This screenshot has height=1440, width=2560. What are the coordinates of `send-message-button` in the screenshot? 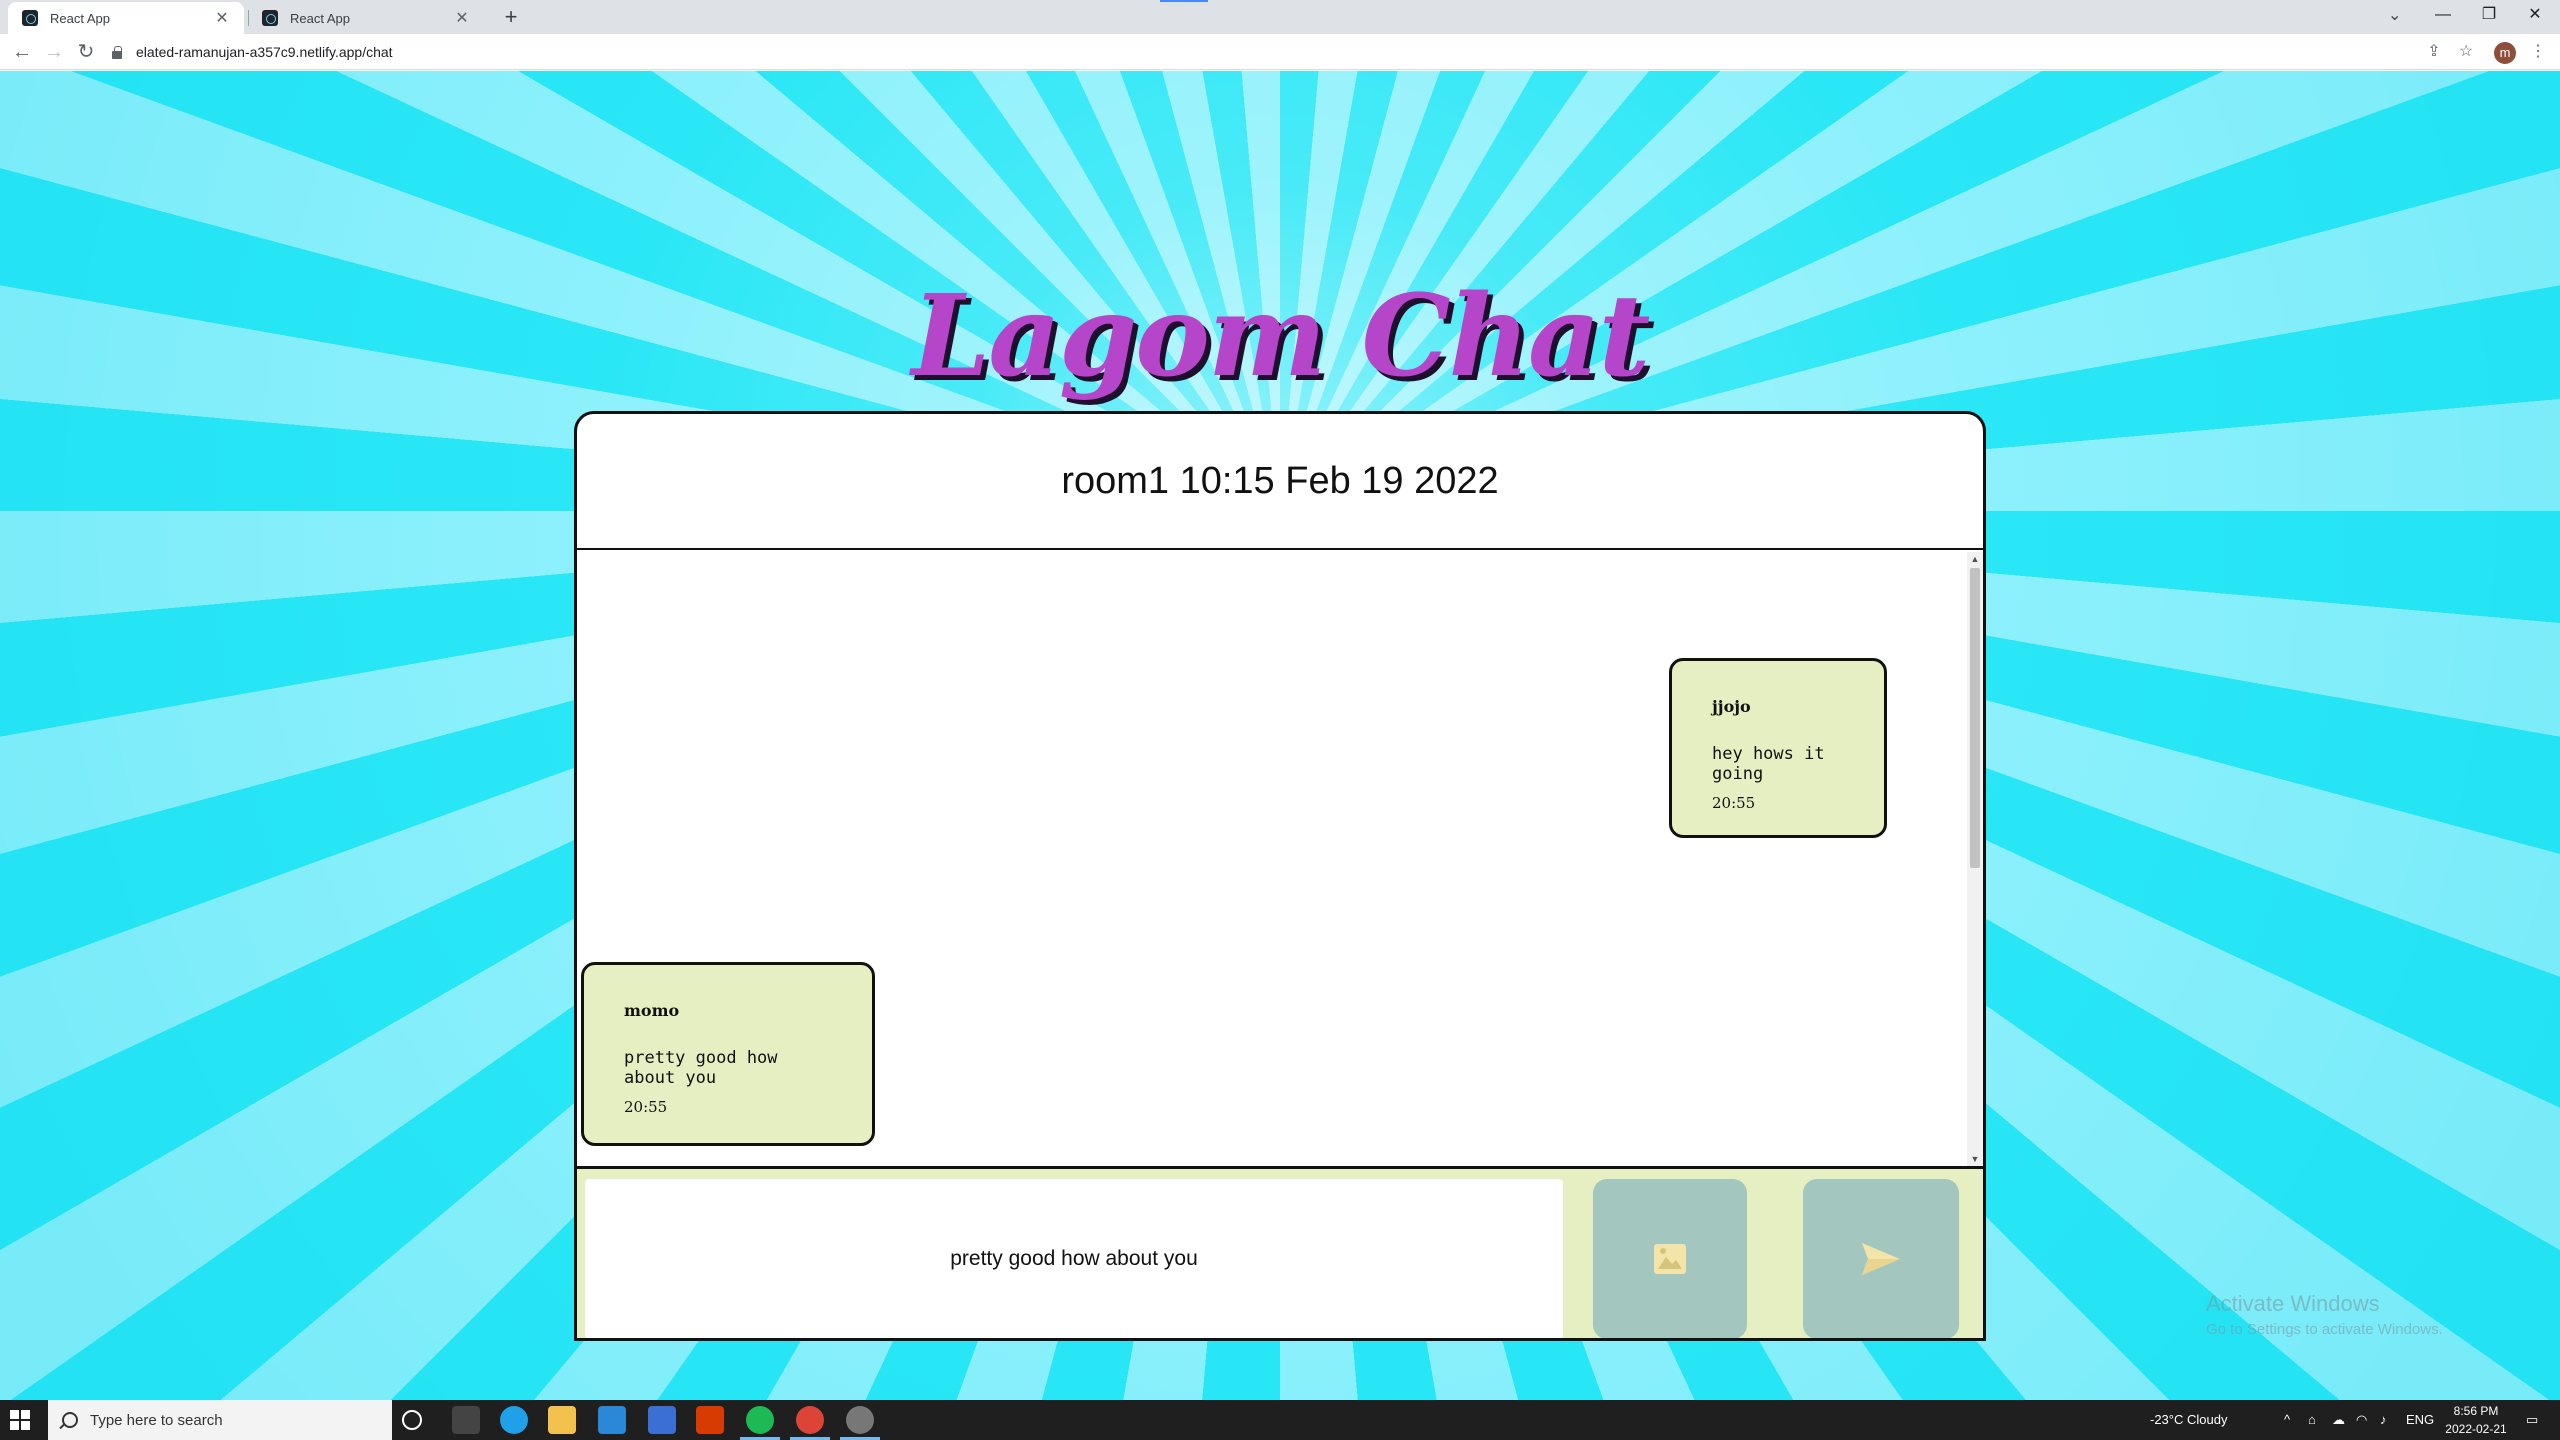 It's located at (1881, 1258).